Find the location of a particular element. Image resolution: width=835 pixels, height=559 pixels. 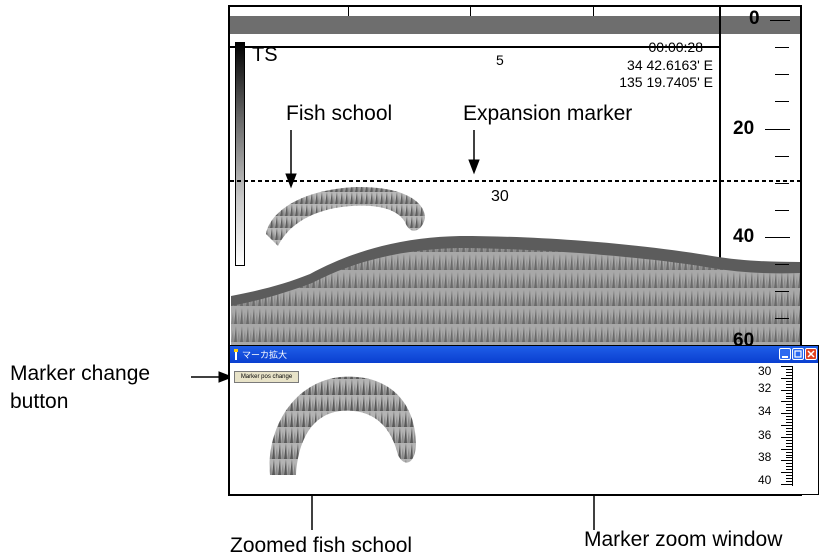

zoom-depth-38: 38 is located at coordinates (765, 457).